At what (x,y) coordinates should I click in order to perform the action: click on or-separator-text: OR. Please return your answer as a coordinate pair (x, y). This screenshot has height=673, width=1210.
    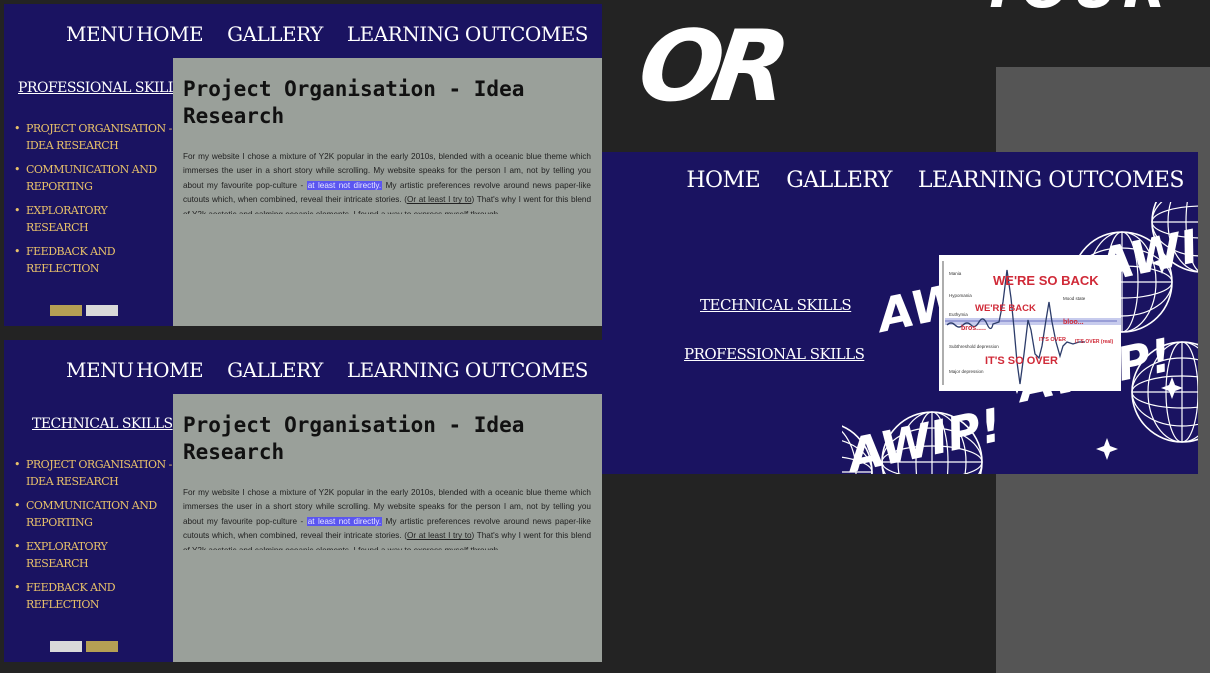
    Looking at the image, I should click on (709, 67).